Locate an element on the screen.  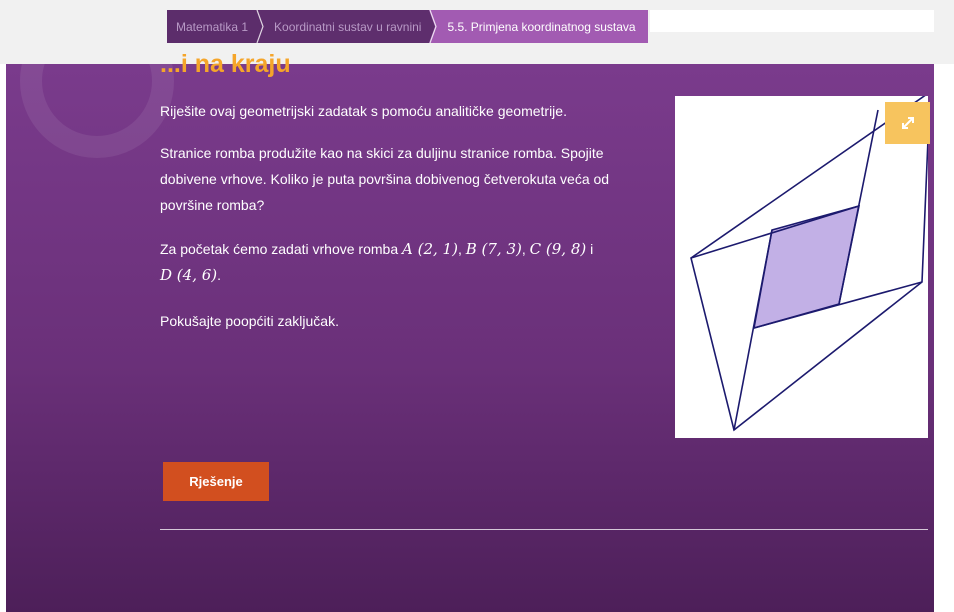
rhombus-diagram is located at coordinates (810, 261).